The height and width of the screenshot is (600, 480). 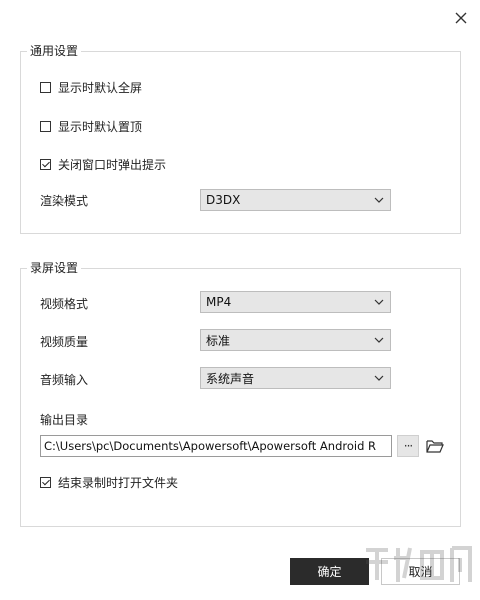 I want to click on video-quality-select: 标准, so click(x=295, y=340).